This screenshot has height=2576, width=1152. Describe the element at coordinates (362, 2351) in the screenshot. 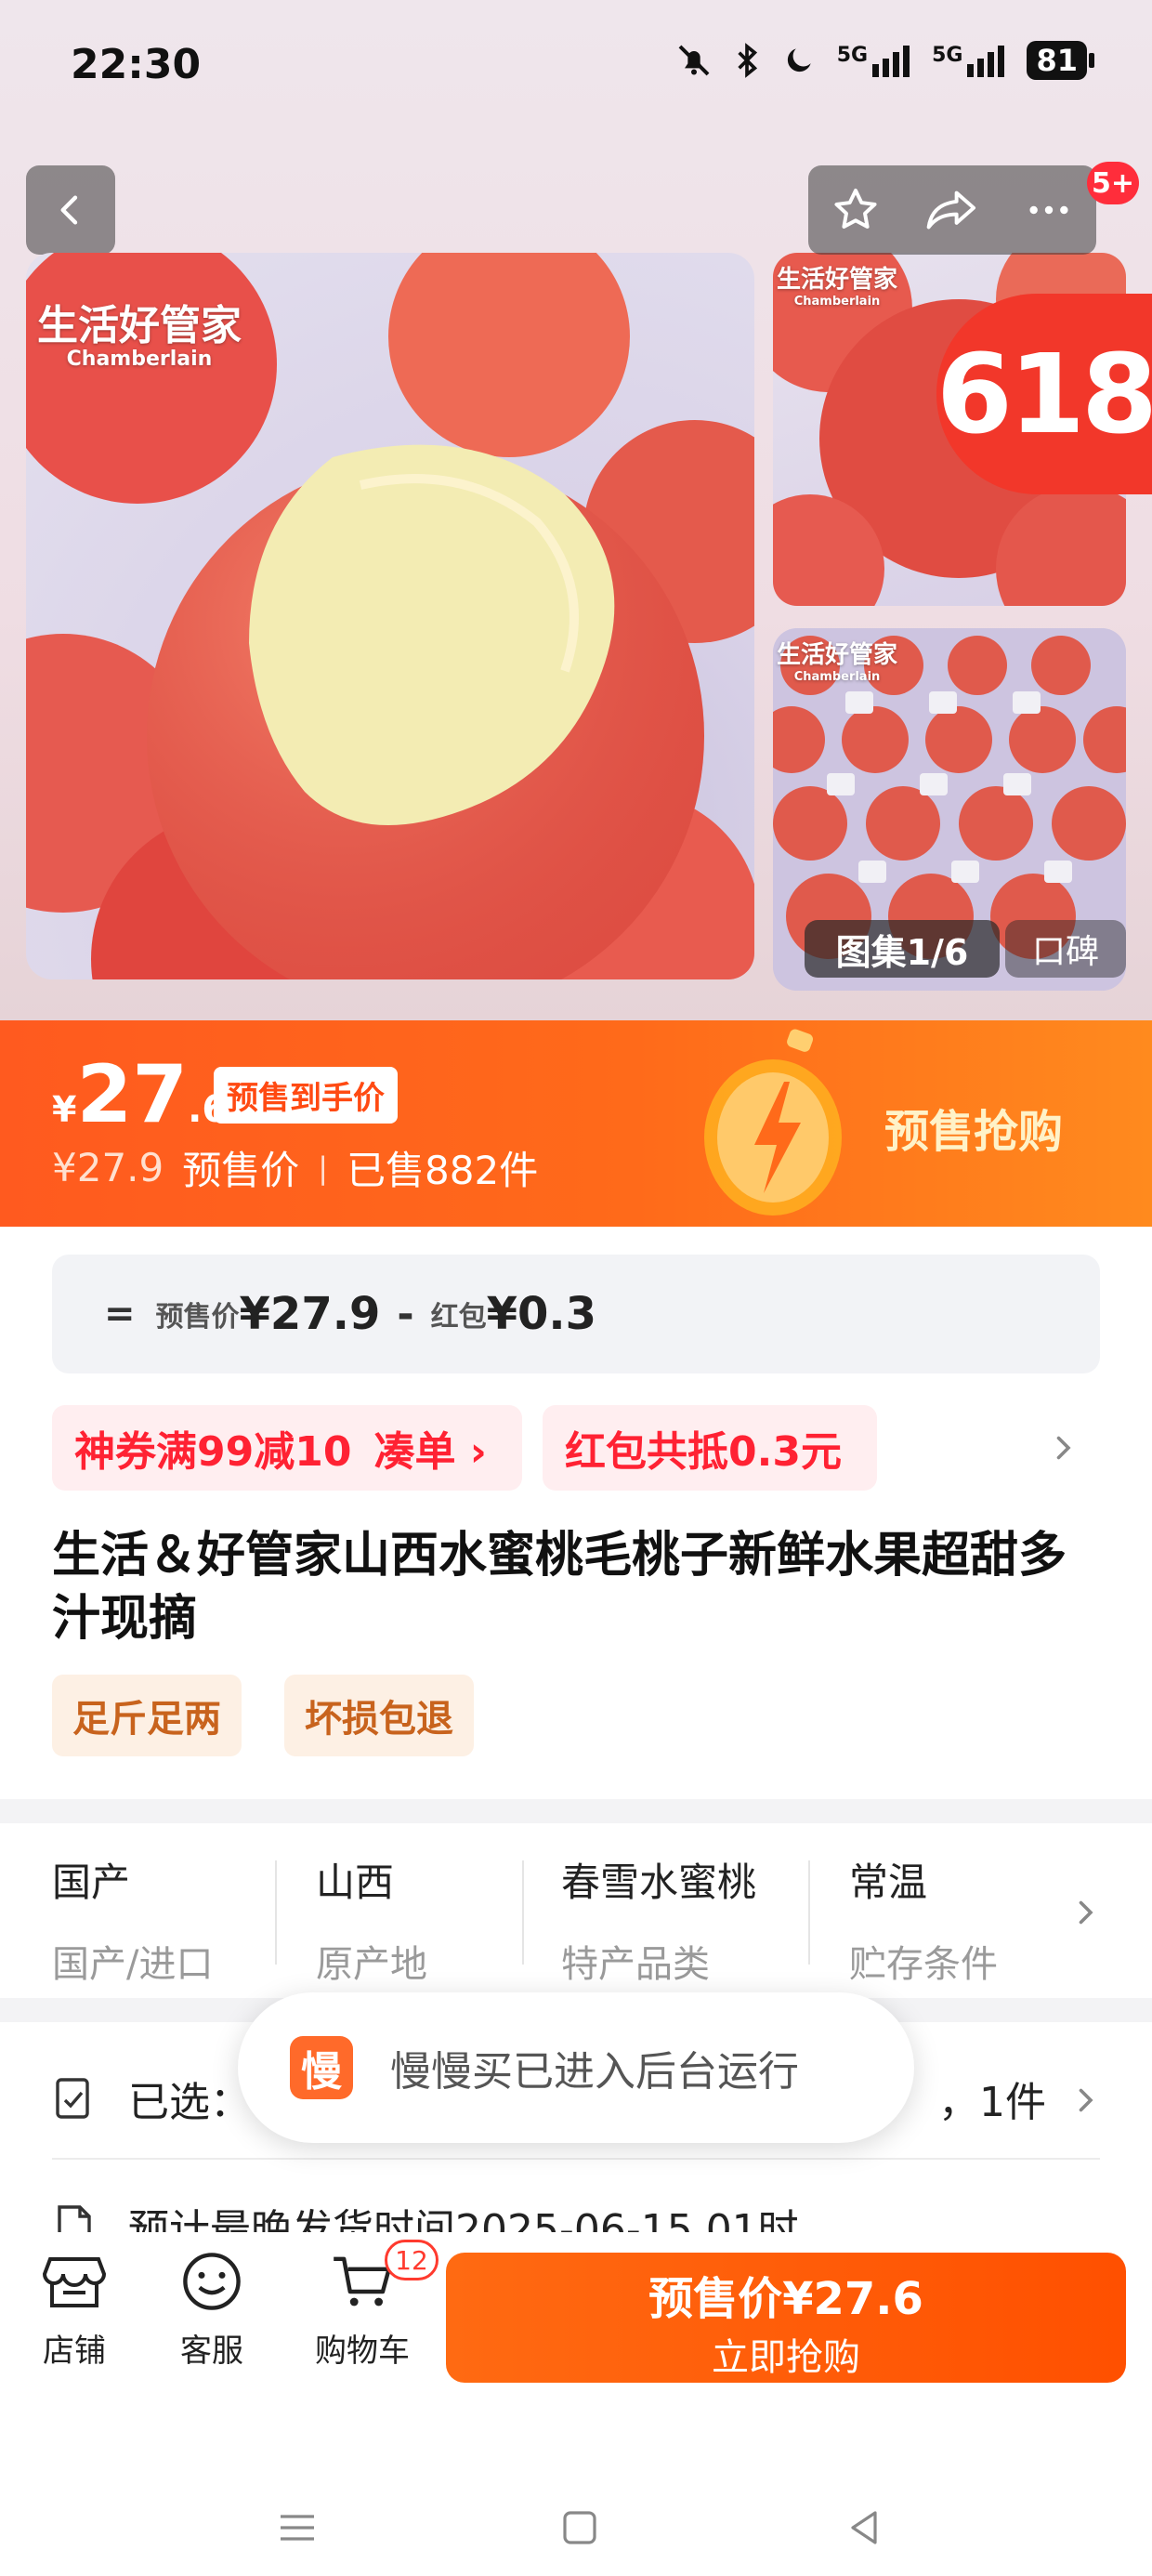

I see `cart-label: 购物车` at that location.